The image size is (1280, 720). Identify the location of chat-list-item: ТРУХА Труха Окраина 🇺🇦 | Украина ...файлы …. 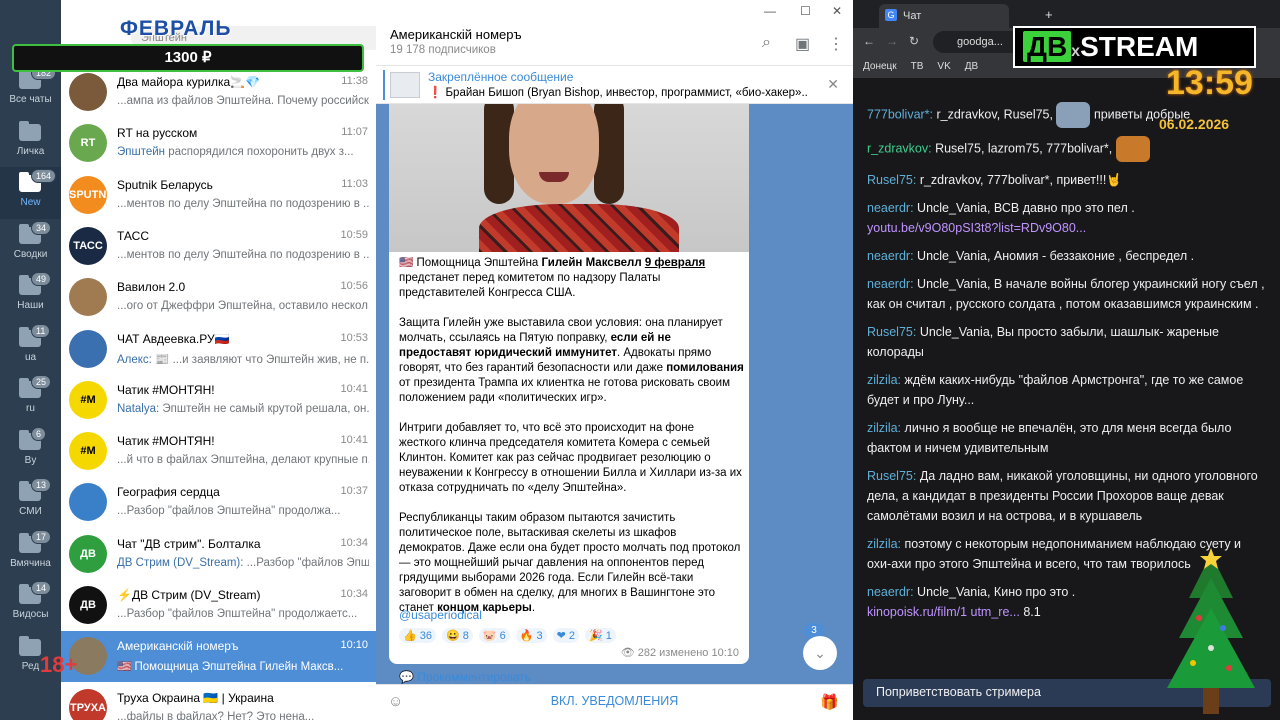
(218, 701).